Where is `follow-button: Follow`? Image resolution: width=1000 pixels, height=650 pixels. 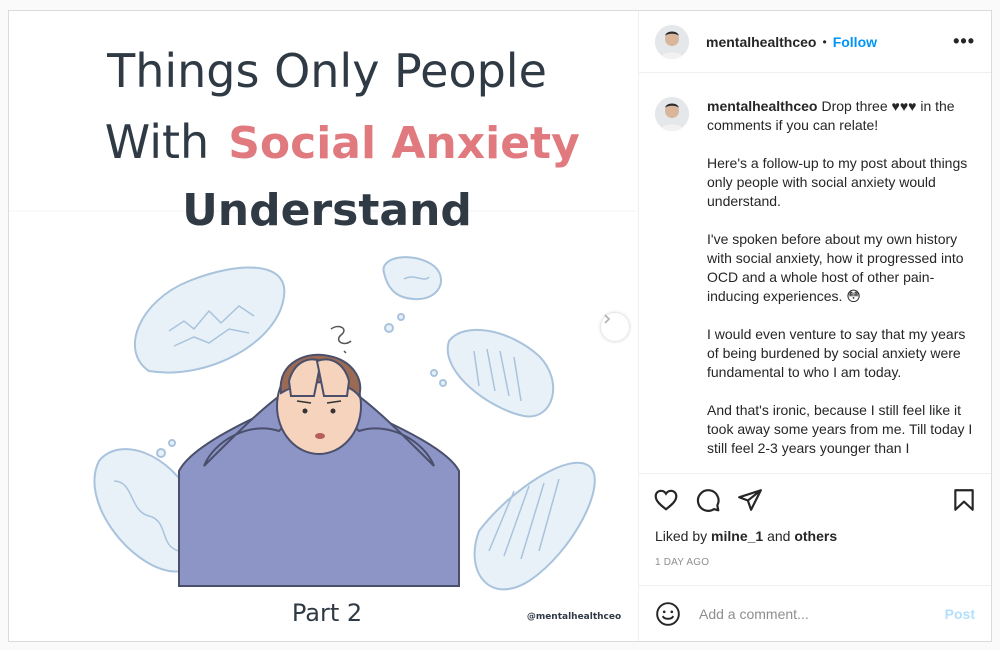
follow-button: Follow is located at coordinates (855, 42).